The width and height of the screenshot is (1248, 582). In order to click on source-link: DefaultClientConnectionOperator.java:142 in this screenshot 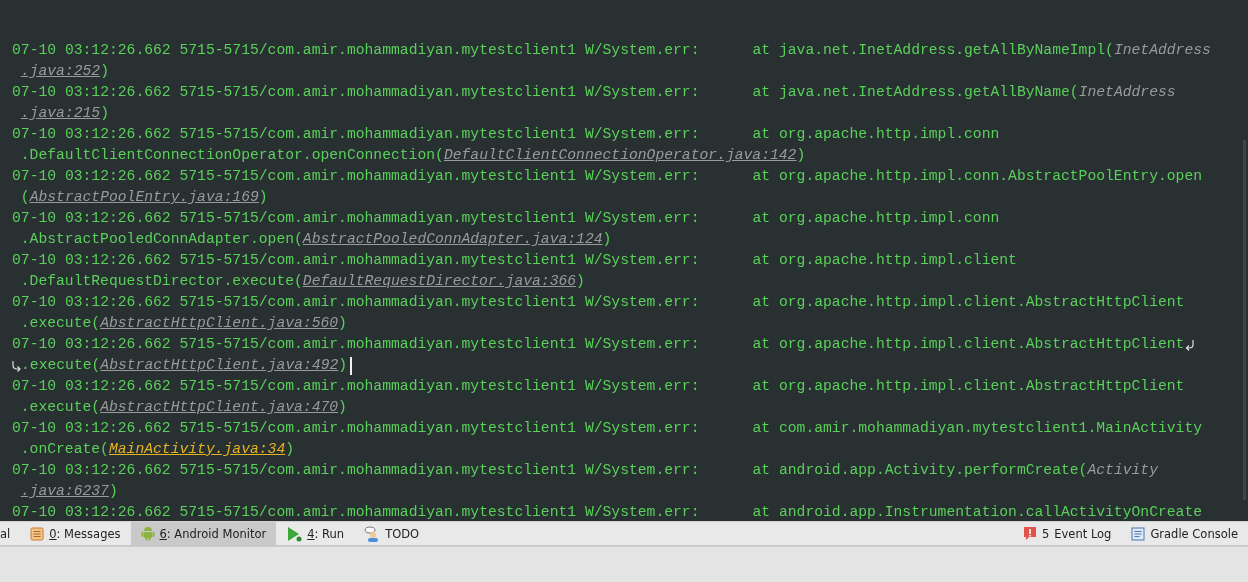, I will do `click(620, 155)`.